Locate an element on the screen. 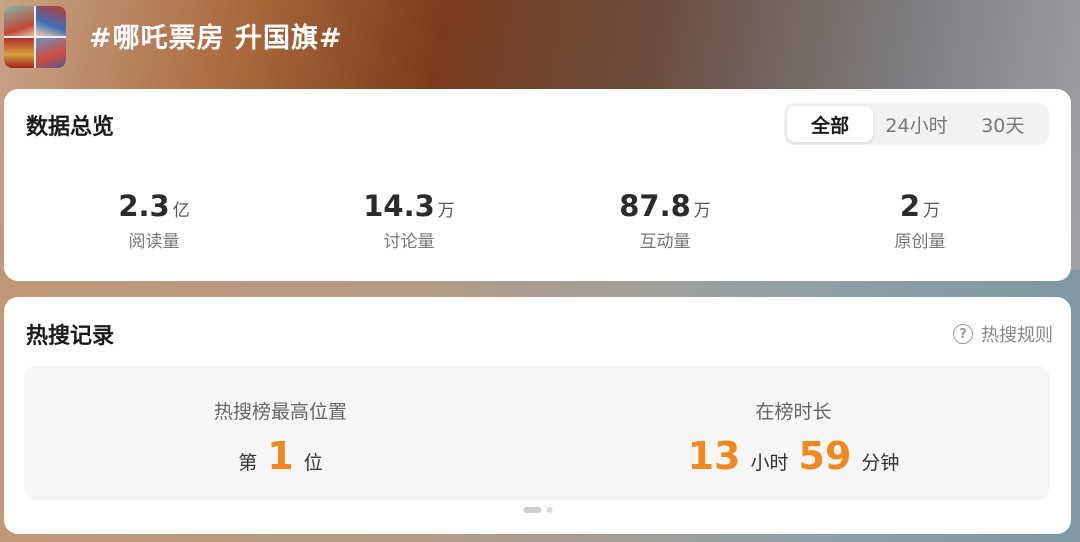 Image resolution: width=1080 pixels, height=542 pixels. filter-24h: 24小时 is located at coordinates (916, 124).